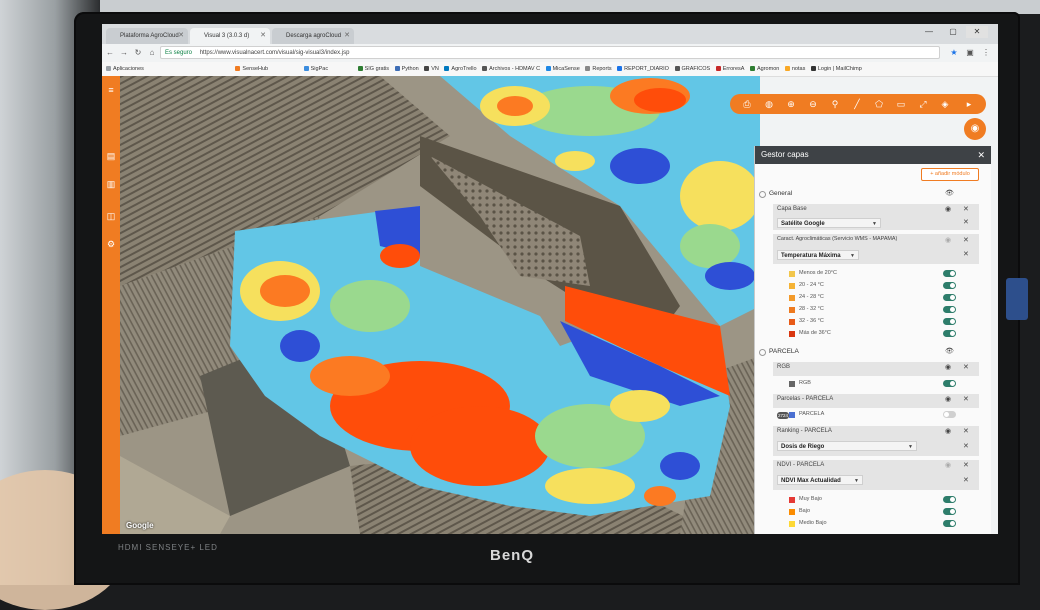 The image size is (1040, 610). What do you see at coordinates (747, 104) in the screenshot?
I see `print-icon: ⎙` at bounding box center [747, 104].